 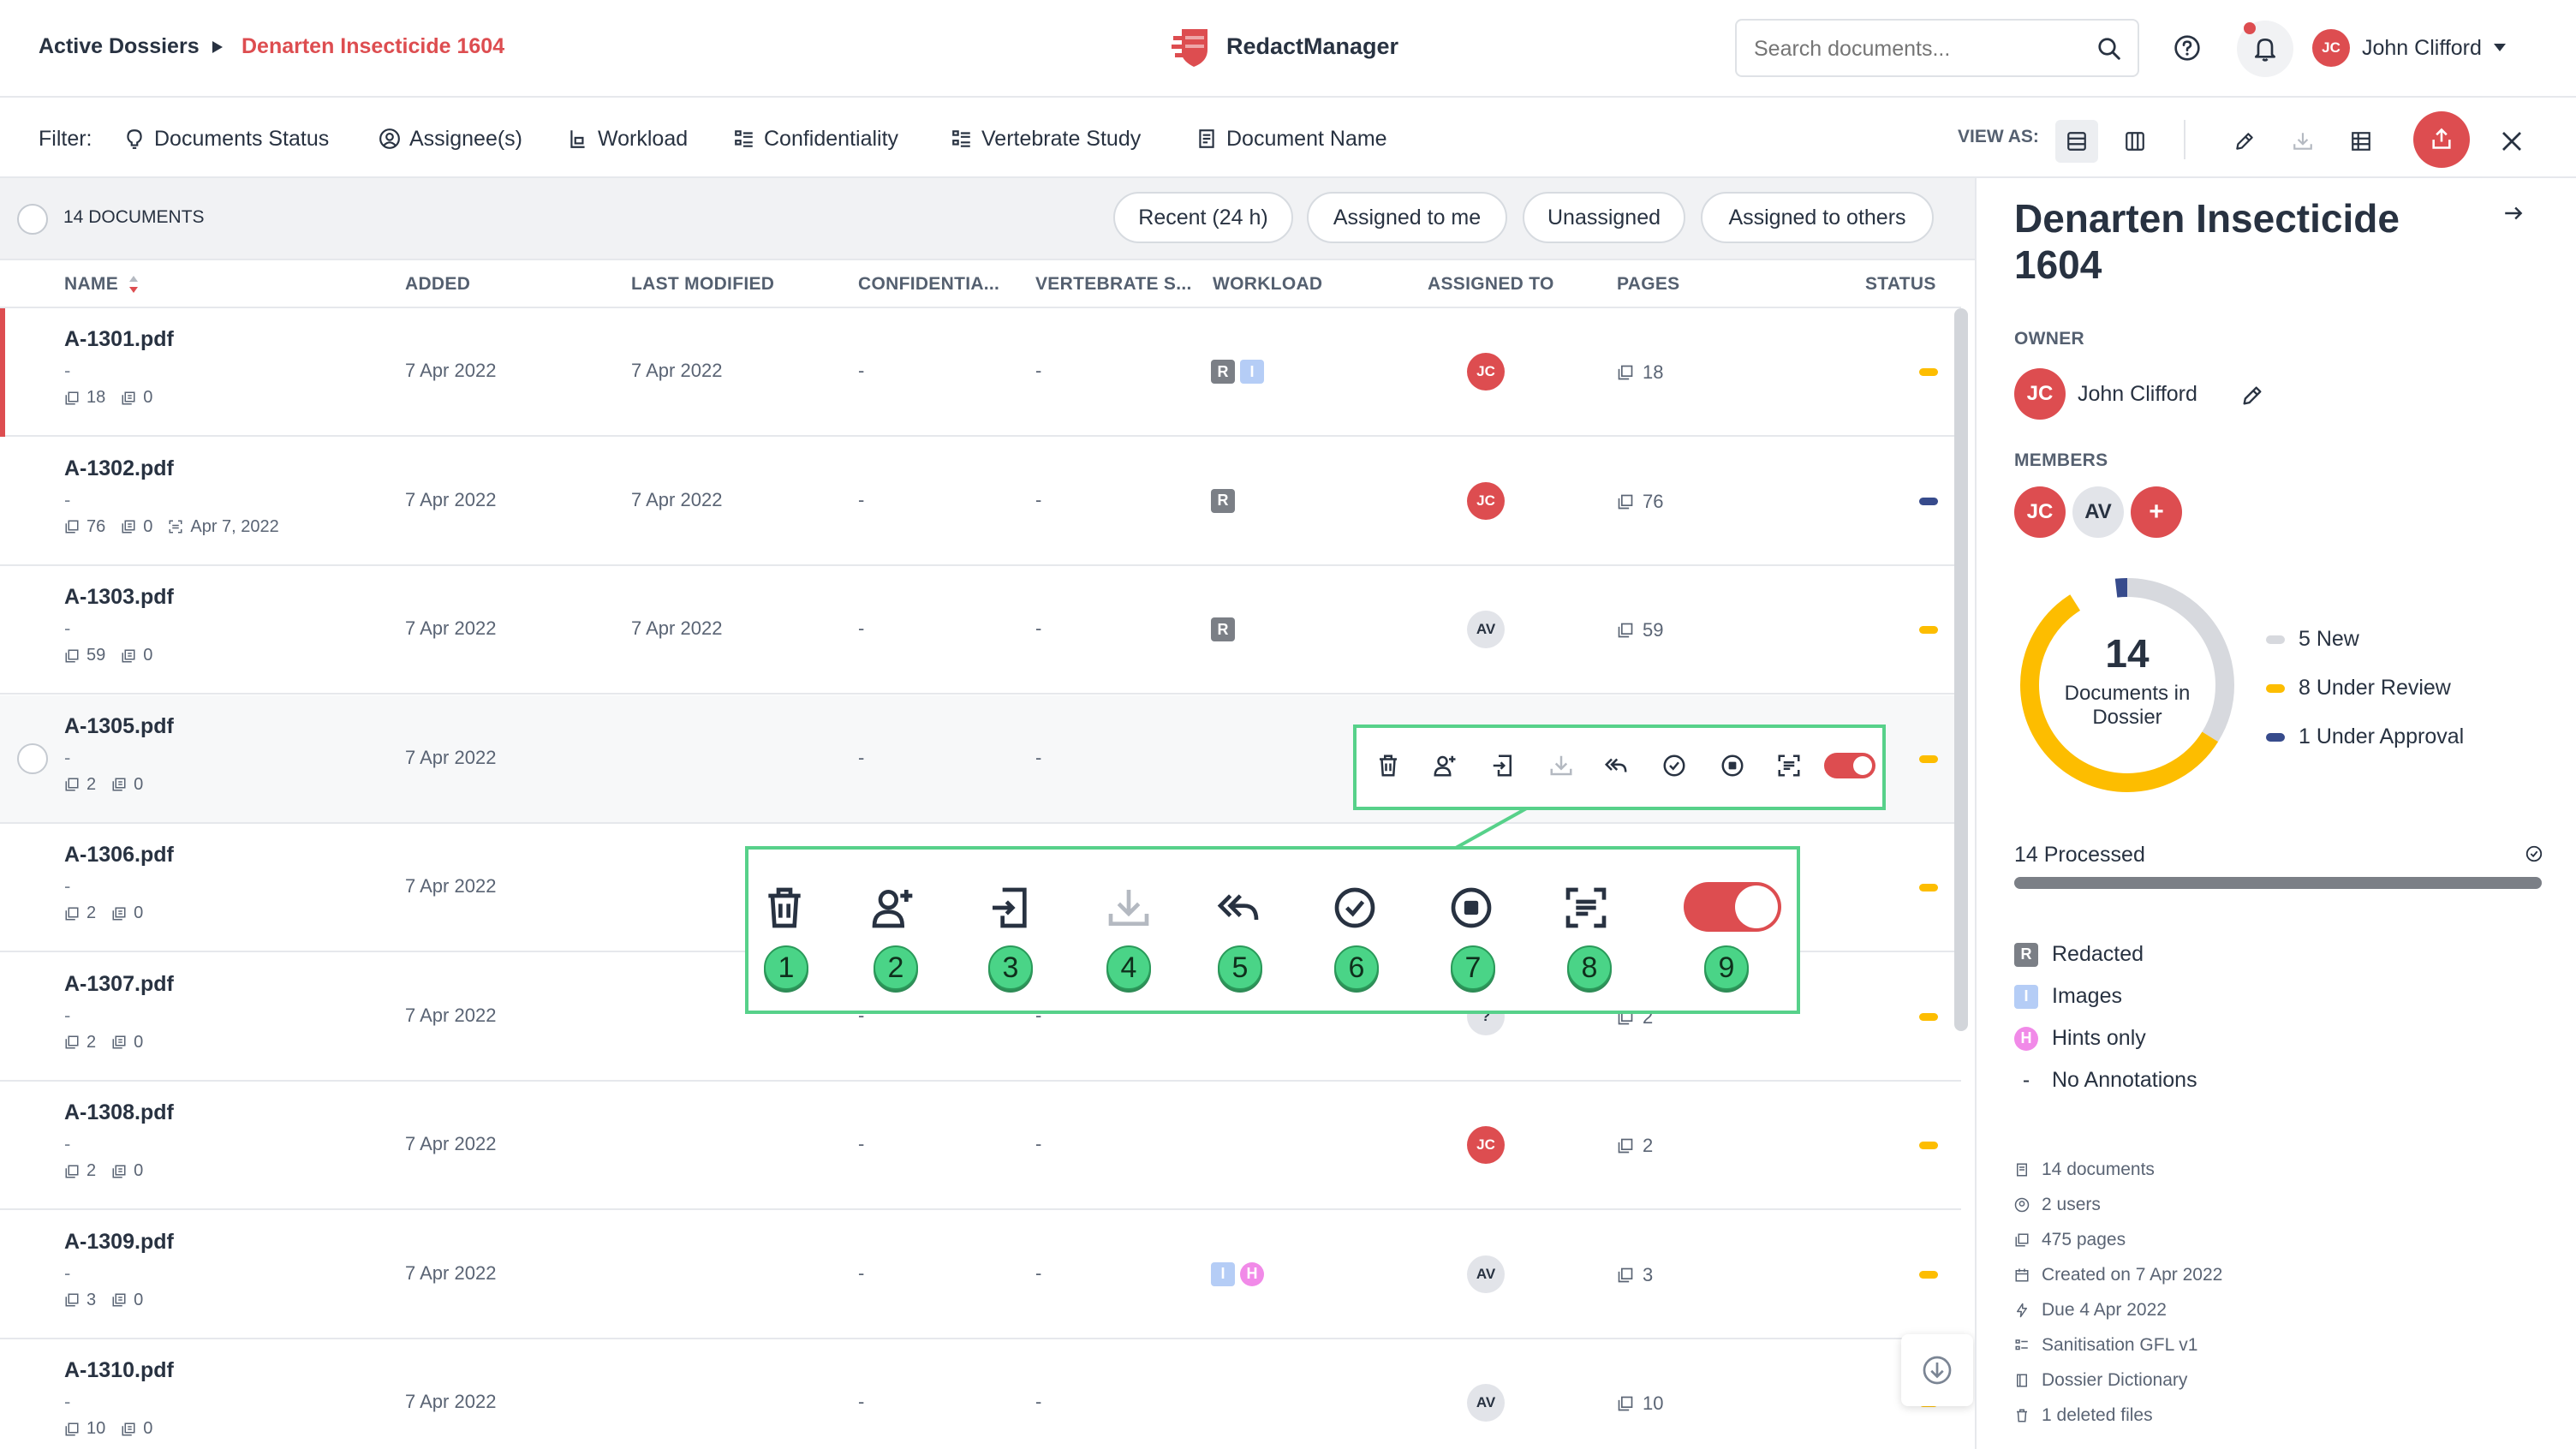 I want to click on table-icon, so click(x=2361, y=141).